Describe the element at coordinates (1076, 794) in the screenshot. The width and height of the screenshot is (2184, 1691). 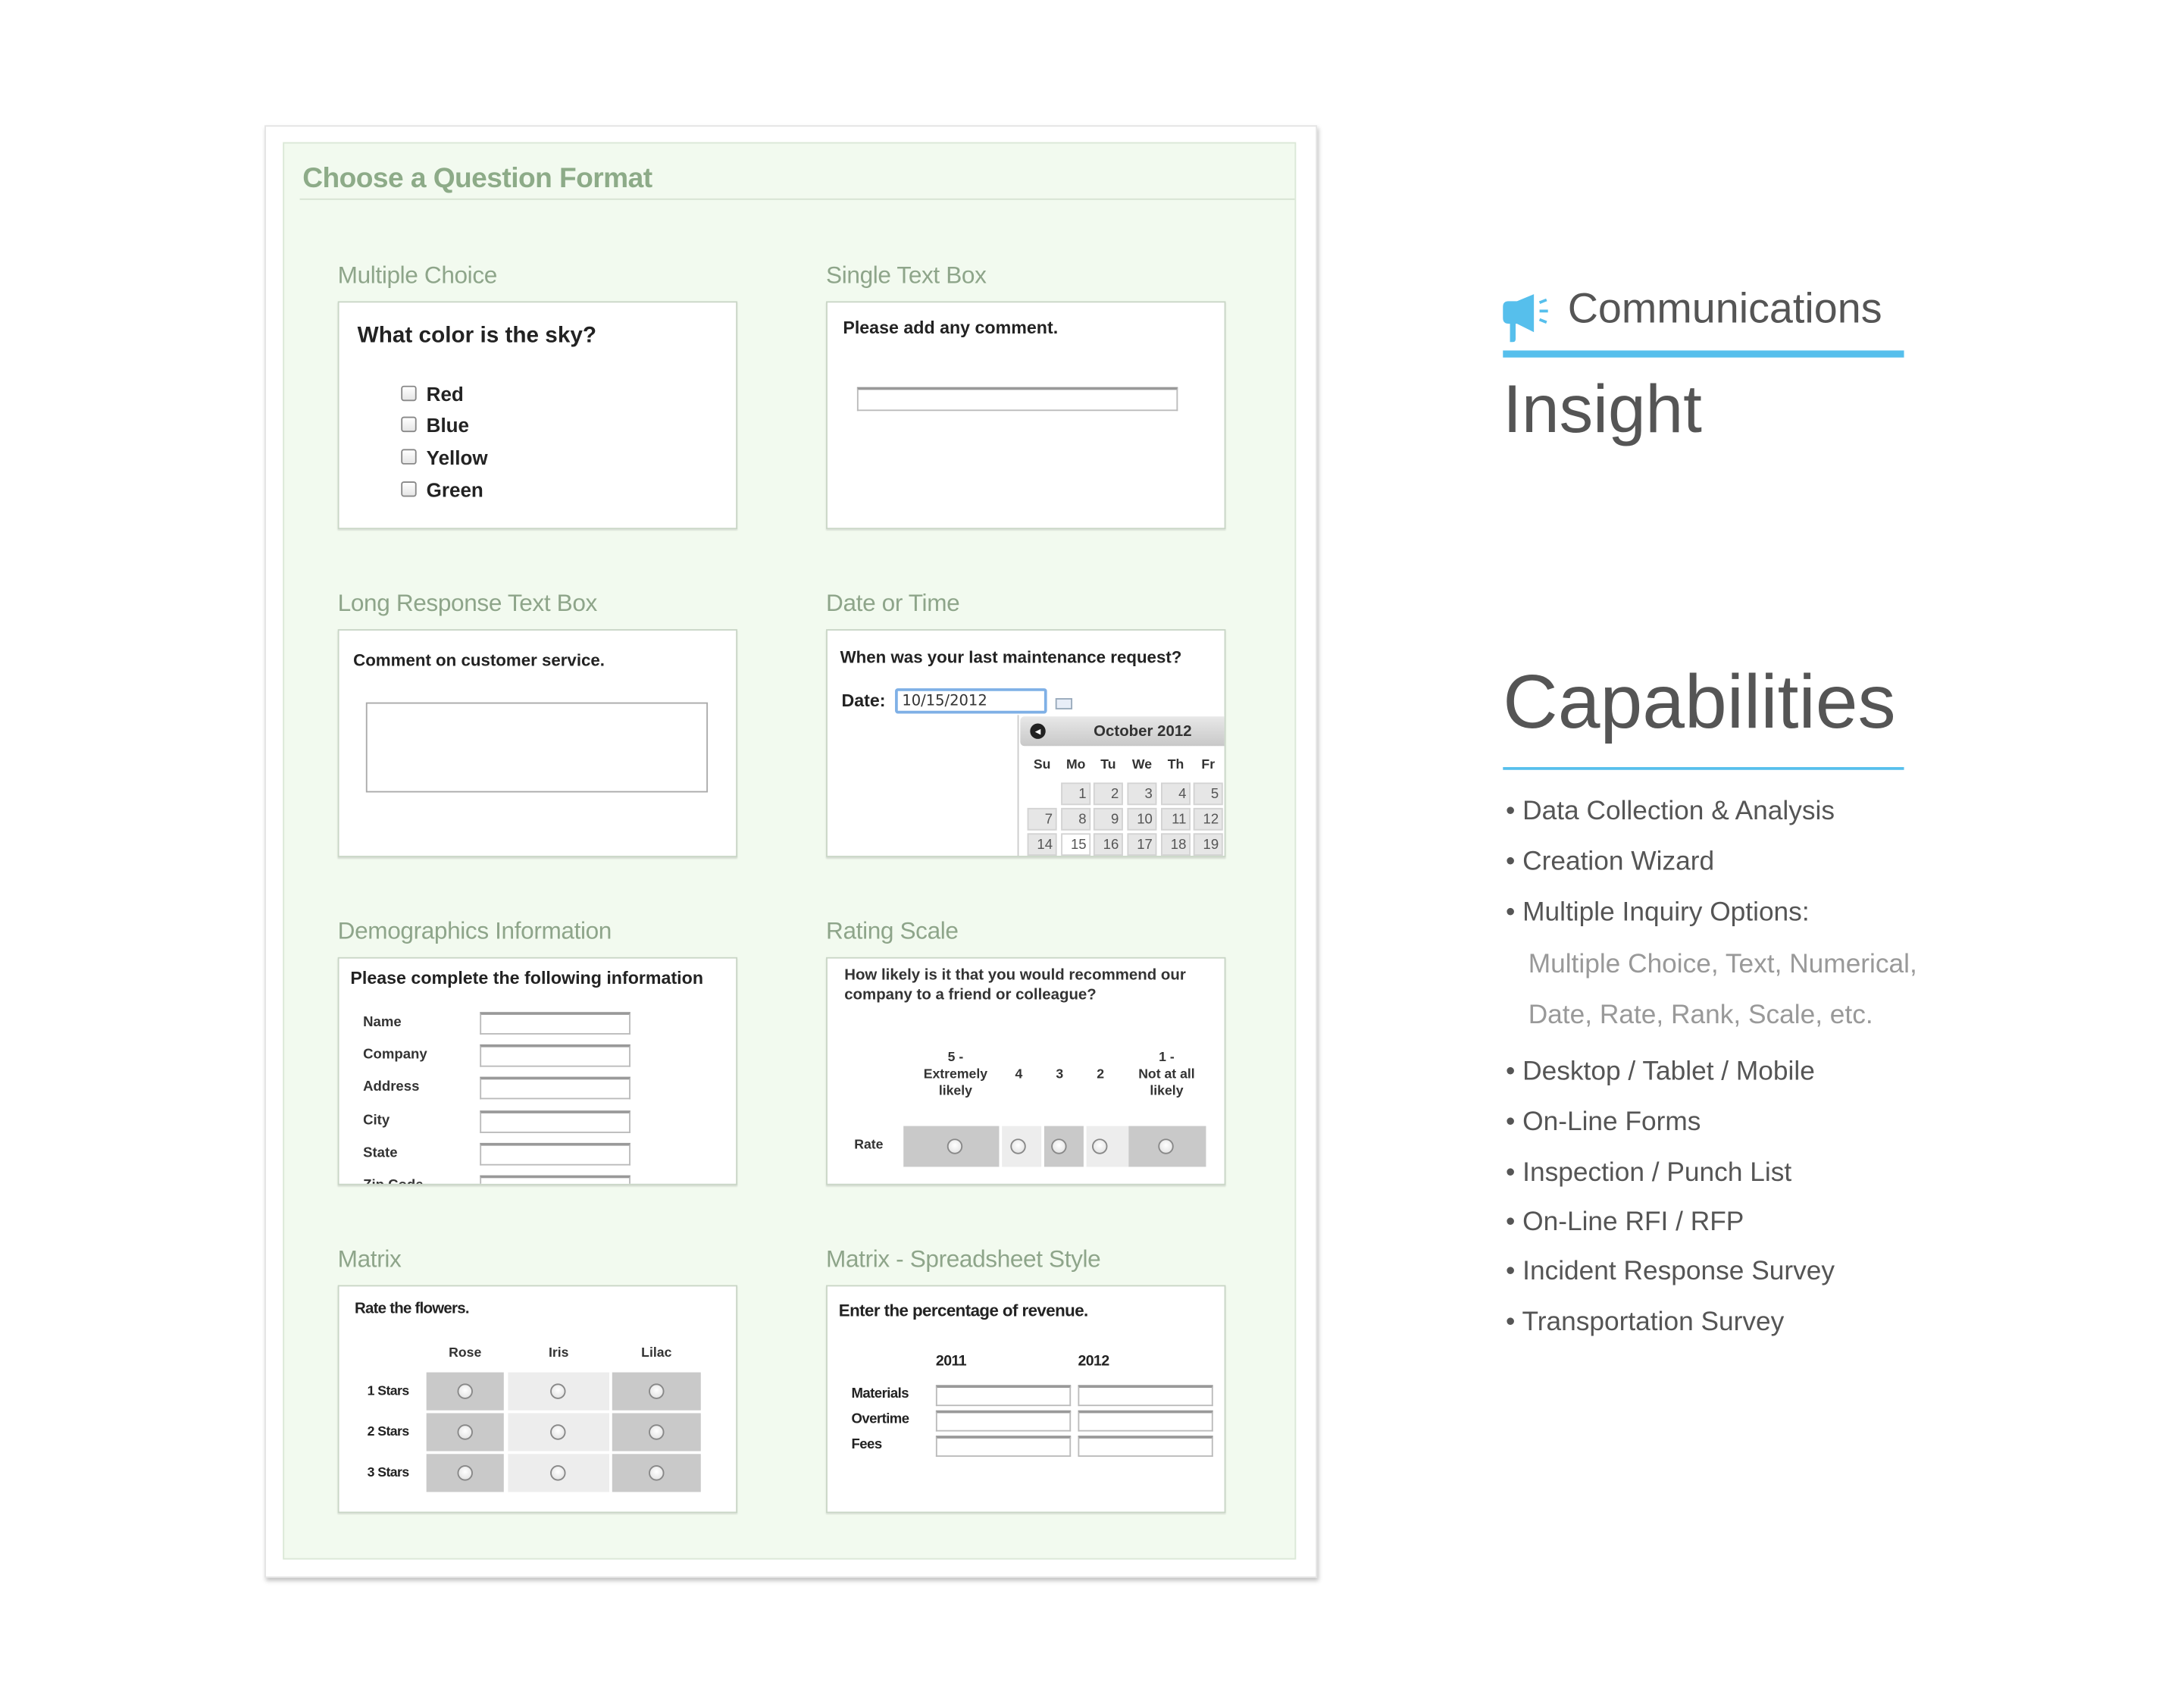
I see `calendar-day: 1` at that location.